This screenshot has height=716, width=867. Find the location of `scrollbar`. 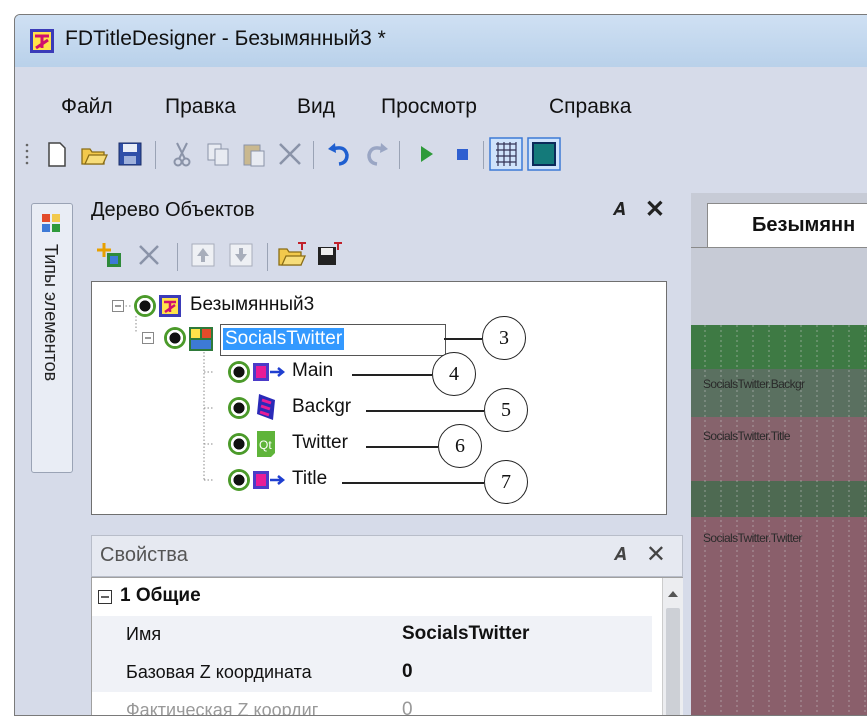

scrollbar is located at coordinates (672, 646).